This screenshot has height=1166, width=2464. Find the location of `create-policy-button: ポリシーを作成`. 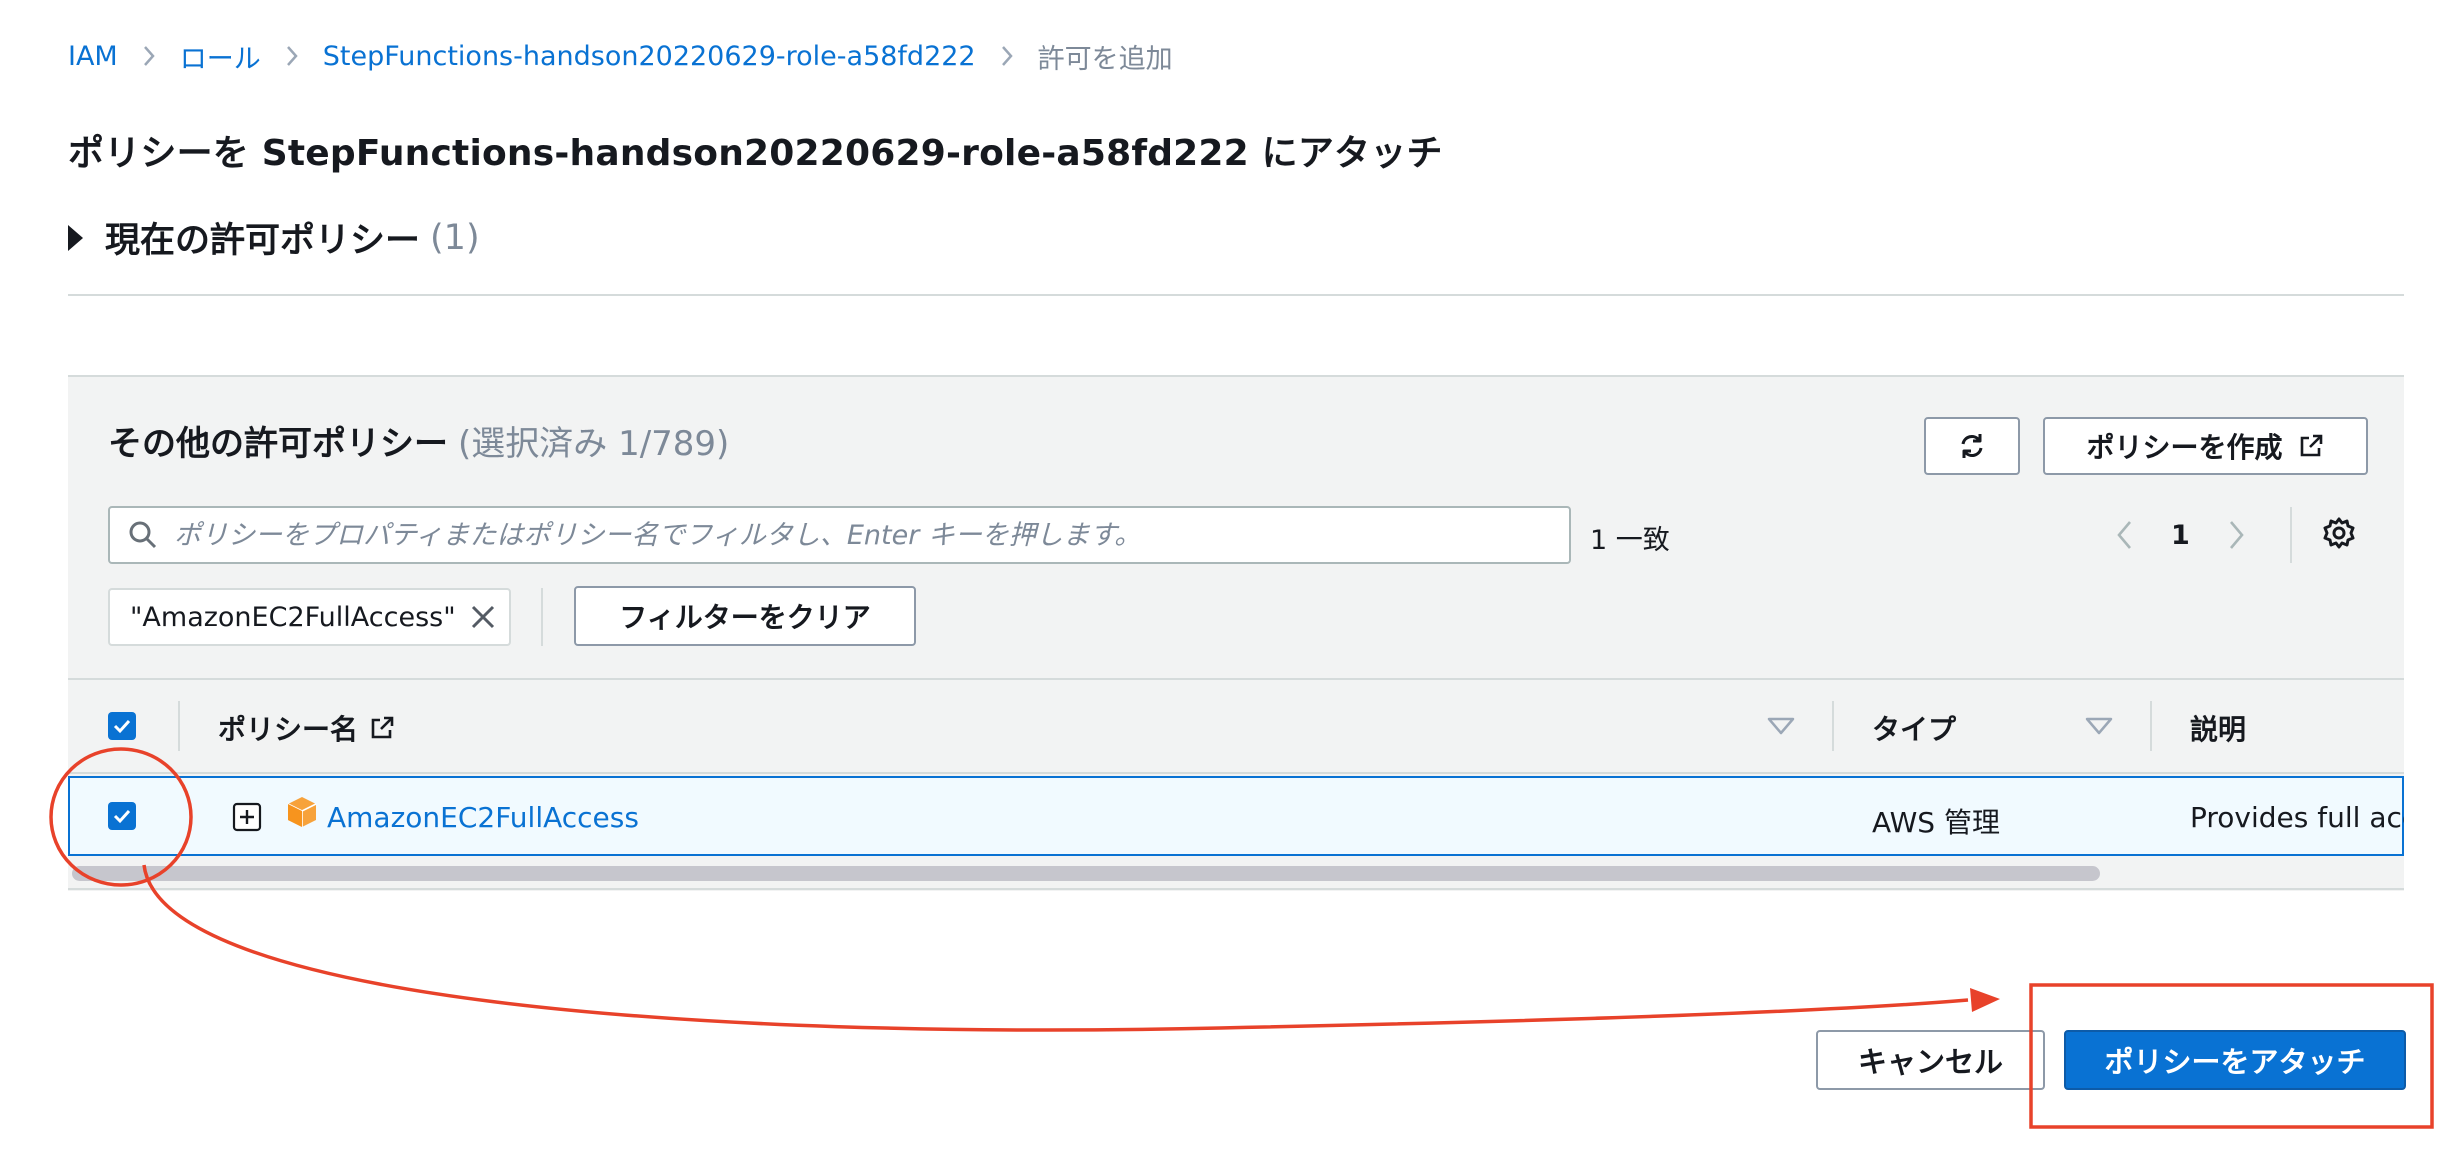

create-policy-button: ポリシーを作成 is located at coordinates (2205, 446).